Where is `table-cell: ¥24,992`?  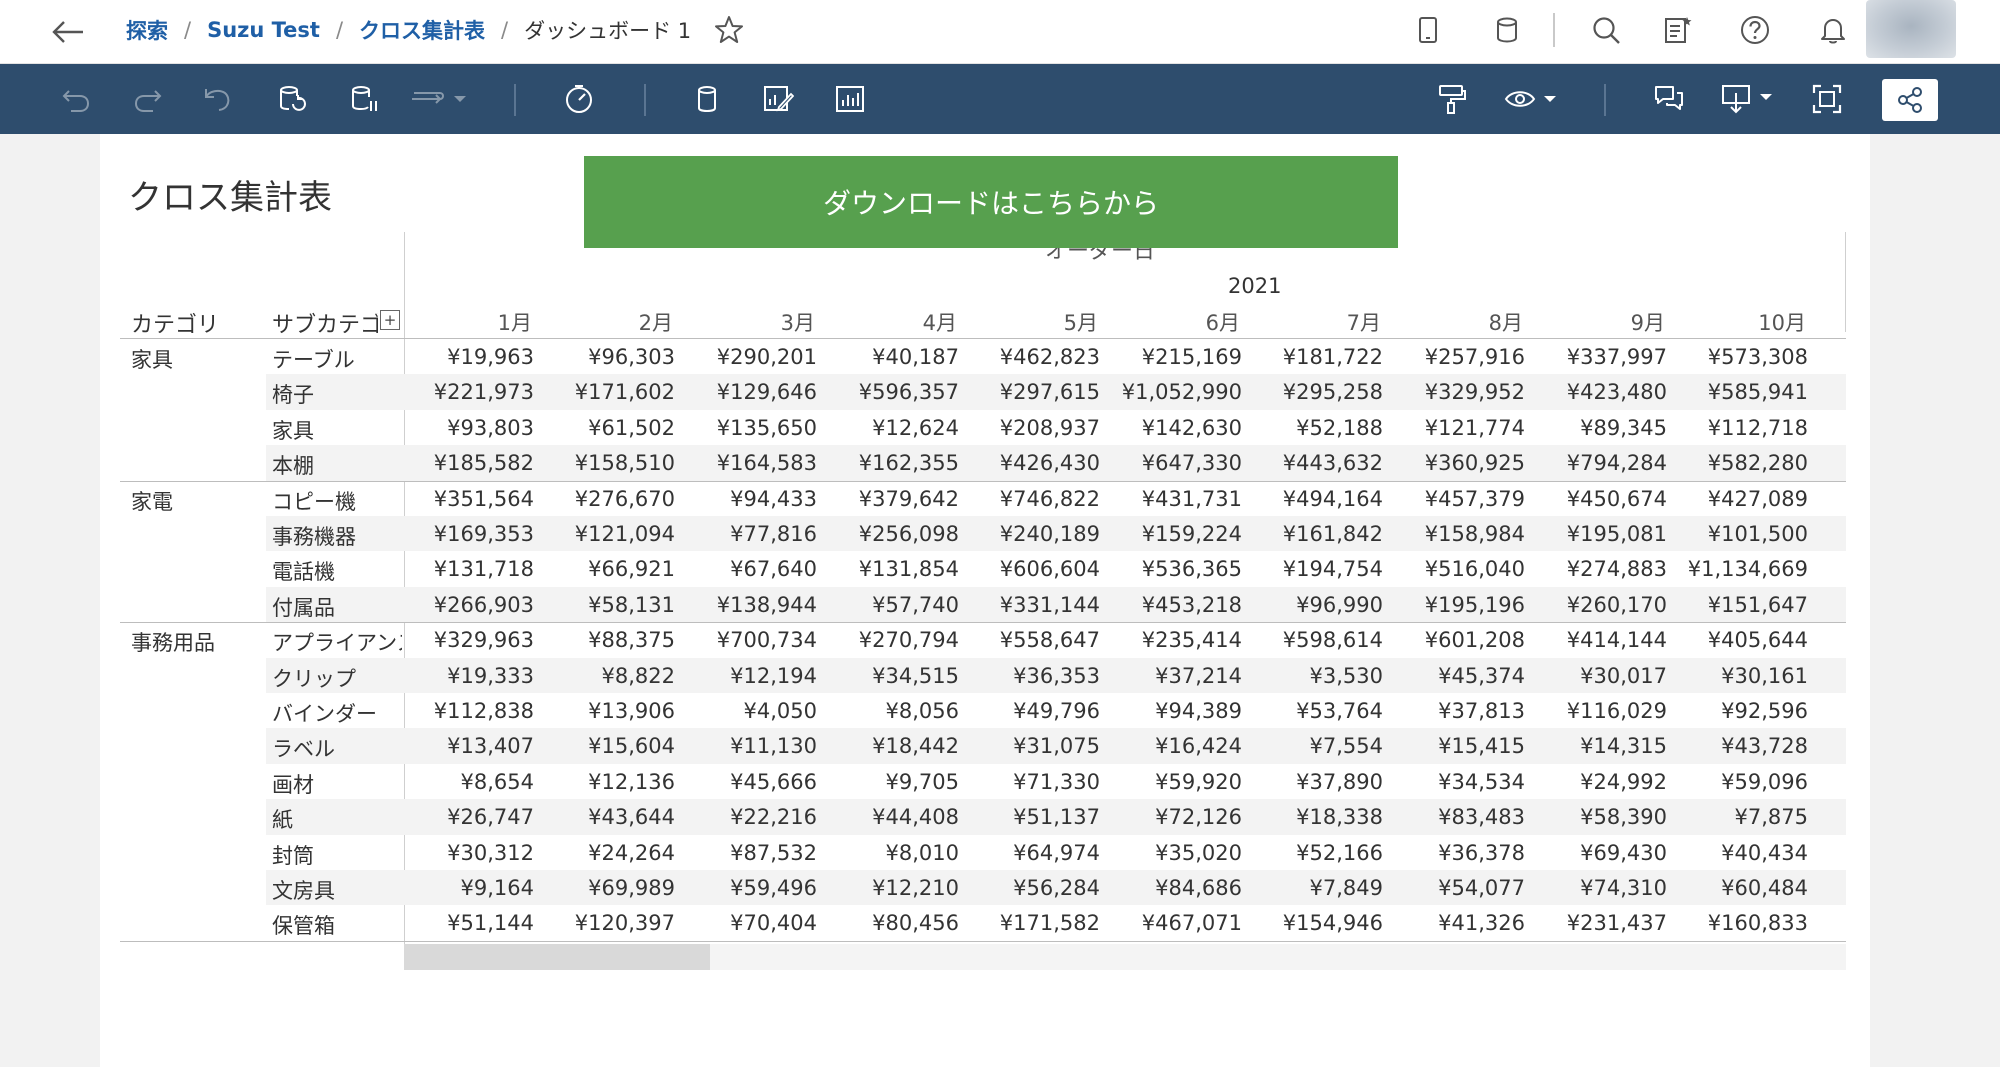
table-cell: ¥24,992 is located at coordinates (1601, 782).